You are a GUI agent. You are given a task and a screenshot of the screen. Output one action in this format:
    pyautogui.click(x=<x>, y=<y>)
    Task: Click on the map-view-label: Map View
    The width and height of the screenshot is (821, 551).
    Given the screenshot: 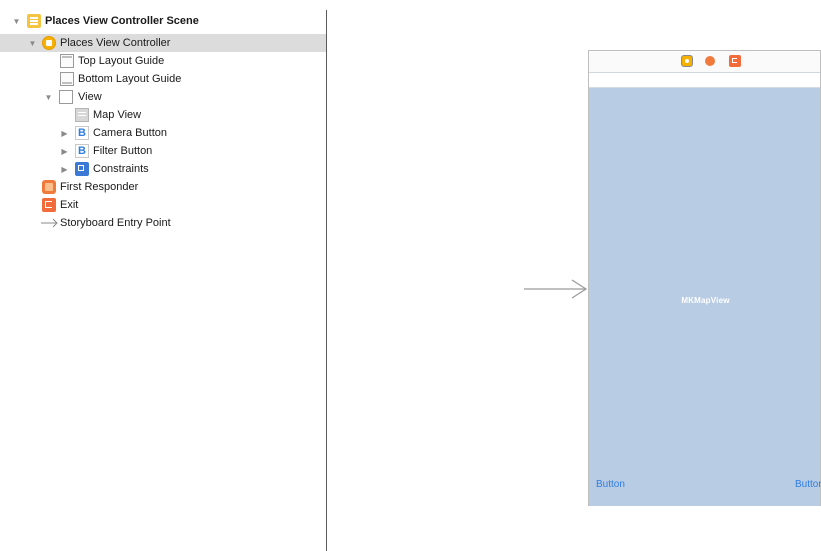 What is the action you would take?
    pyautogui.click(x=117, y=115)
    